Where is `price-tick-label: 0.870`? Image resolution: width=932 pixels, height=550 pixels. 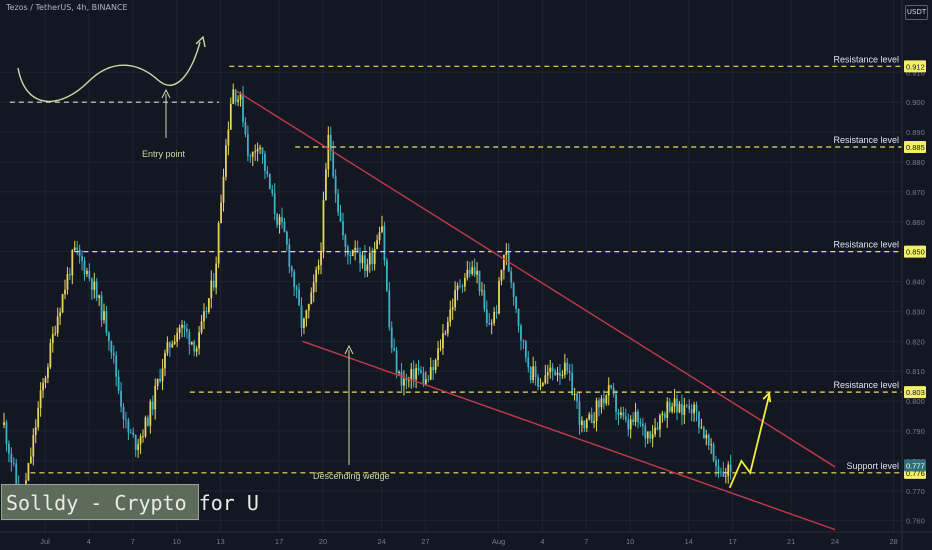
price-tick-label: 0.870 is located at coordinates (915, 192).